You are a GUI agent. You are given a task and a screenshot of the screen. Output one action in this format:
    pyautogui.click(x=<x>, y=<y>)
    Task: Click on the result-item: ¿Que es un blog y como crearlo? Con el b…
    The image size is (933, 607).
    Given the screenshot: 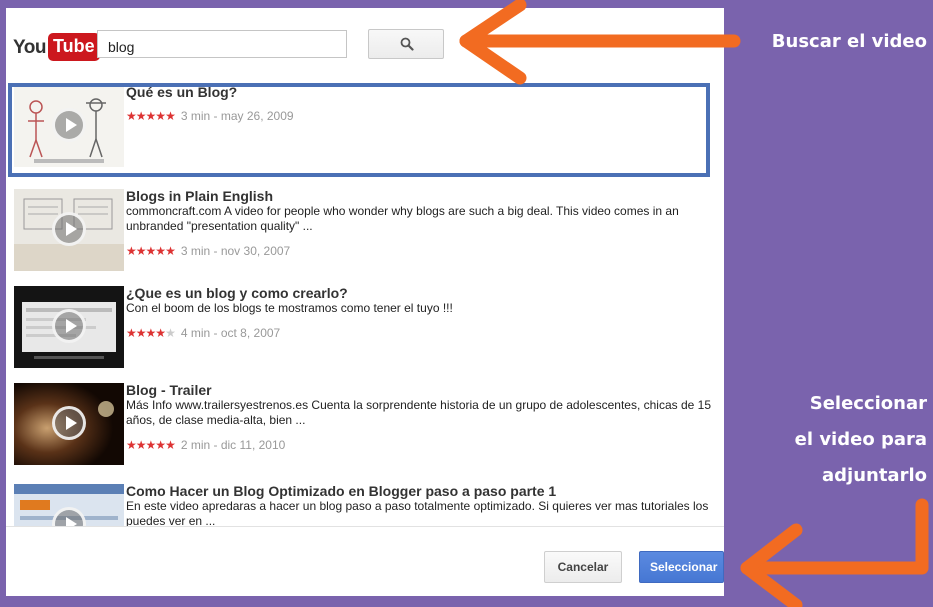 What is the action you would take?
    pyautogui.click(x=365, y=325)
    